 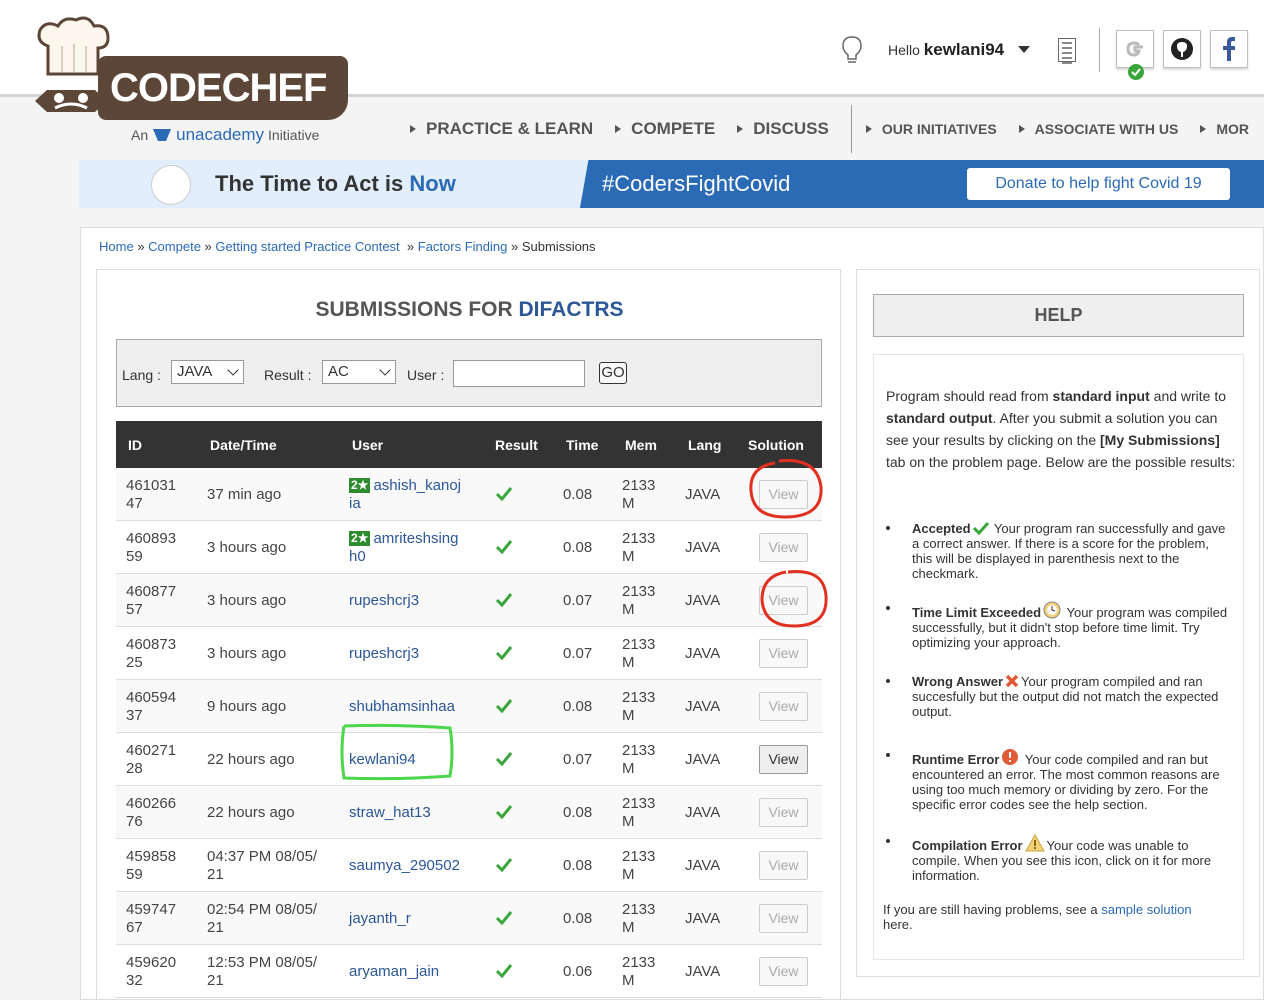 I want to click on submission-user-link: straw_hat13, so click(x=414, y=813).